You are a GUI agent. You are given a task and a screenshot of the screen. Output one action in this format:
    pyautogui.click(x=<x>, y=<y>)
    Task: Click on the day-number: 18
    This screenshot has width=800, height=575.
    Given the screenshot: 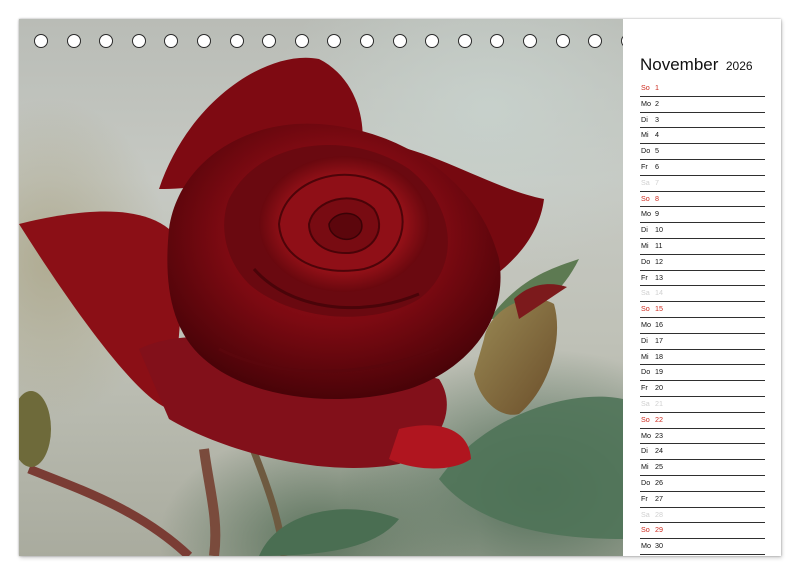 What is the action you would take?
    pyautogui.click(x=659, y=356)
    